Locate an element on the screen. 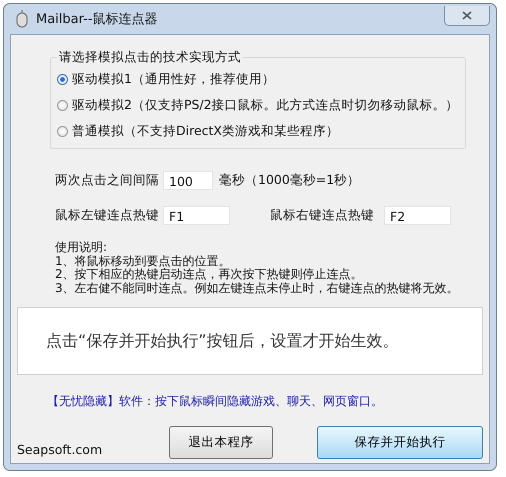 The width and height of the screenshot is (506, 477). window-title: Mailbar--鼠标连点器 is located at coordinates (97, 19).